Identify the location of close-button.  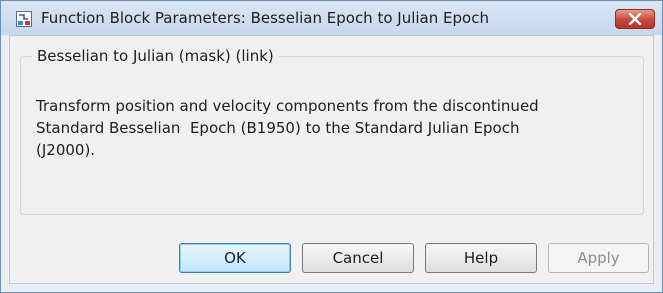
(635, 19).